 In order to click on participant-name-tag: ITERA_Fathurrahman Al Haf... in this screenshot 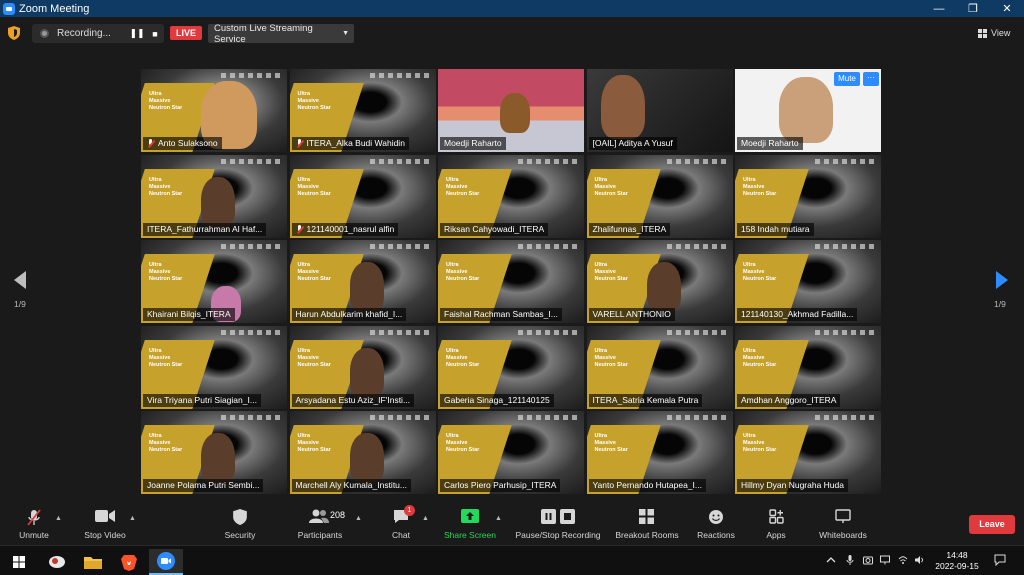, I will do `click(205, 229)`.